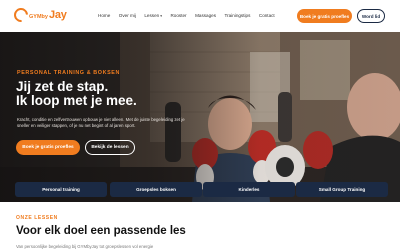 The width and height of the screenshot is (400, 250). I want to click on nav-item-over-mij: Over mij, so click(127, 15).